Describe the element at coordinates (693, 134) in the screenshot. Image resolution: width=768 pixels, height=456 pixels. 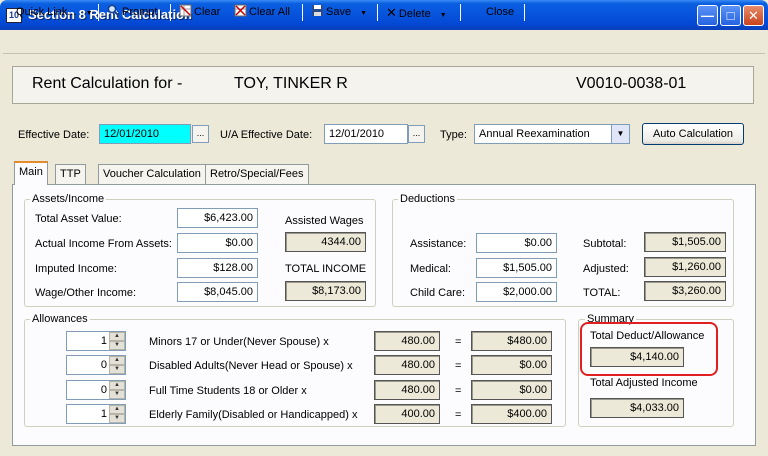
I see `auto-calculation-button: Auto Calculation` at that location.